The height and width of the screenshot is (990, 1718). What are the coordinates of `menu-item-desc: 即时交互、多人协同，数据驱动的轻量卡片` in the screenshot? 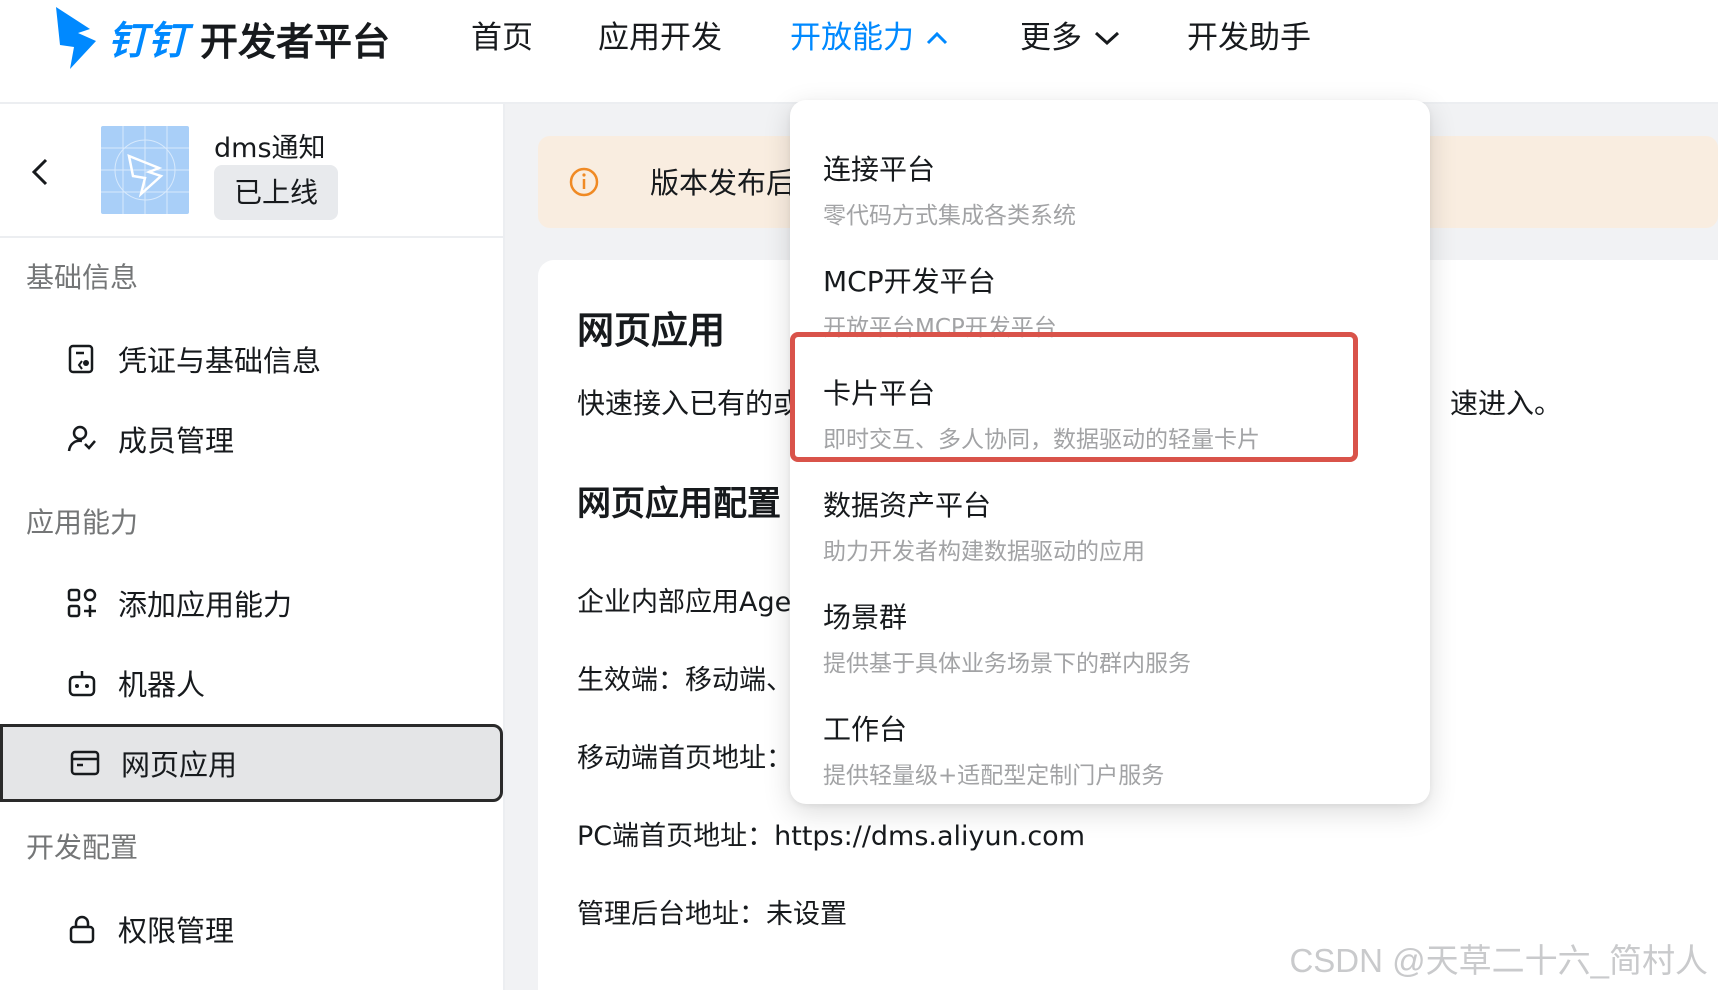 It's located at (1041, 440).